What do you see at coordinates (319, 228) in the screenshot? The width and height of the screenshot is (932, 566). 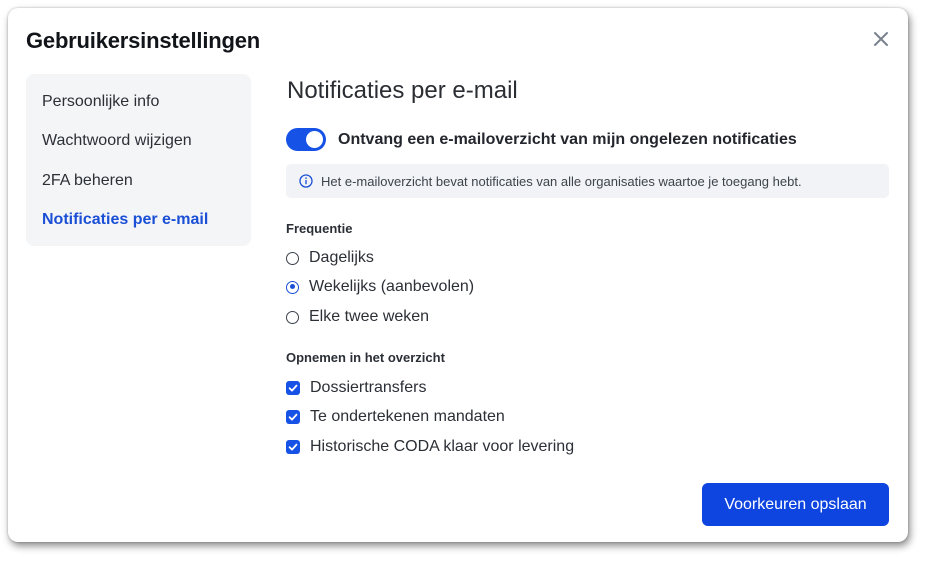 I see `frequency-label: Frequentie` at bounding box center [319, 228].